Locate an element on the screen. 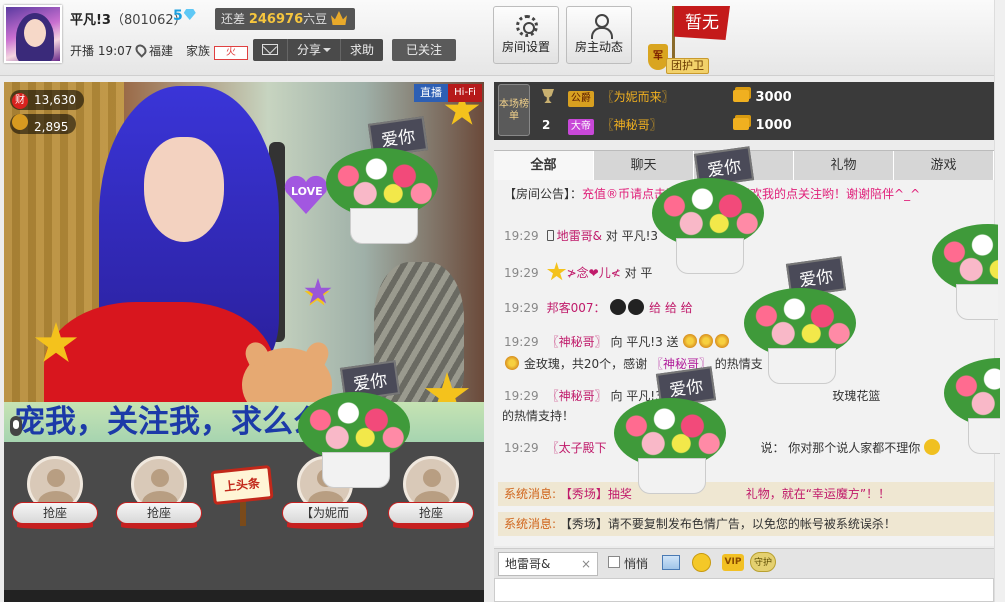 This screenshot has width=1005, height=602. trophy-icon is located at coordinates (548, 96).